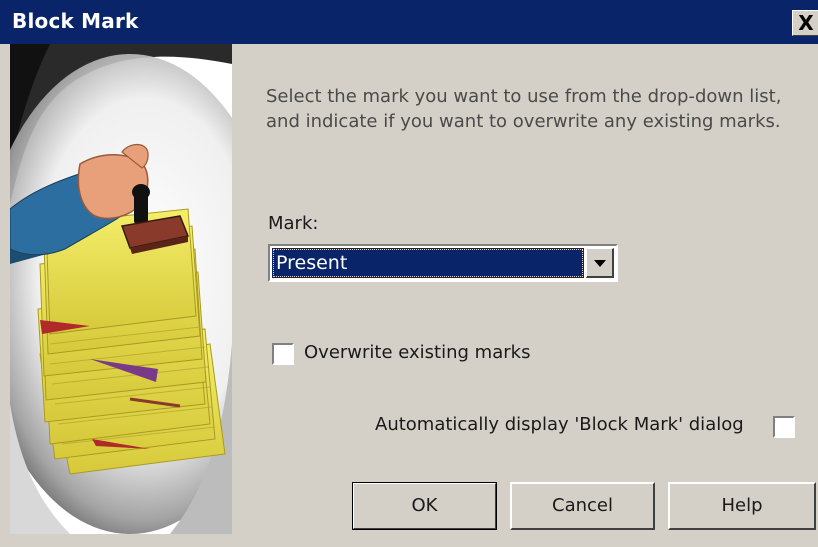  Describe the element at coordinates (428, 263) in the screenshot. I see `mark-dropdown-value: Present` at that location.